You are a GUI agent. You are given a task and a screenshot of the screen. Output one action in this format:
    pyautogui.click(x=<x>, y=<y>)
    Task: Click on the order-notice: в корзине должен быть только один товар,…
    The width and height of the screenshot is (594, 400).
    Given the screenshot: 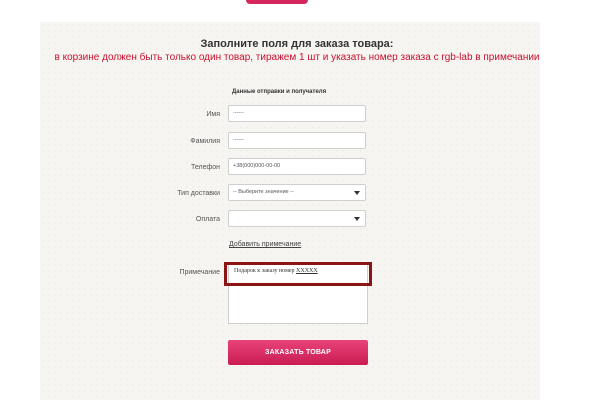 What is the action you would take?
    pyautogui.click(x=297, y=57)
    